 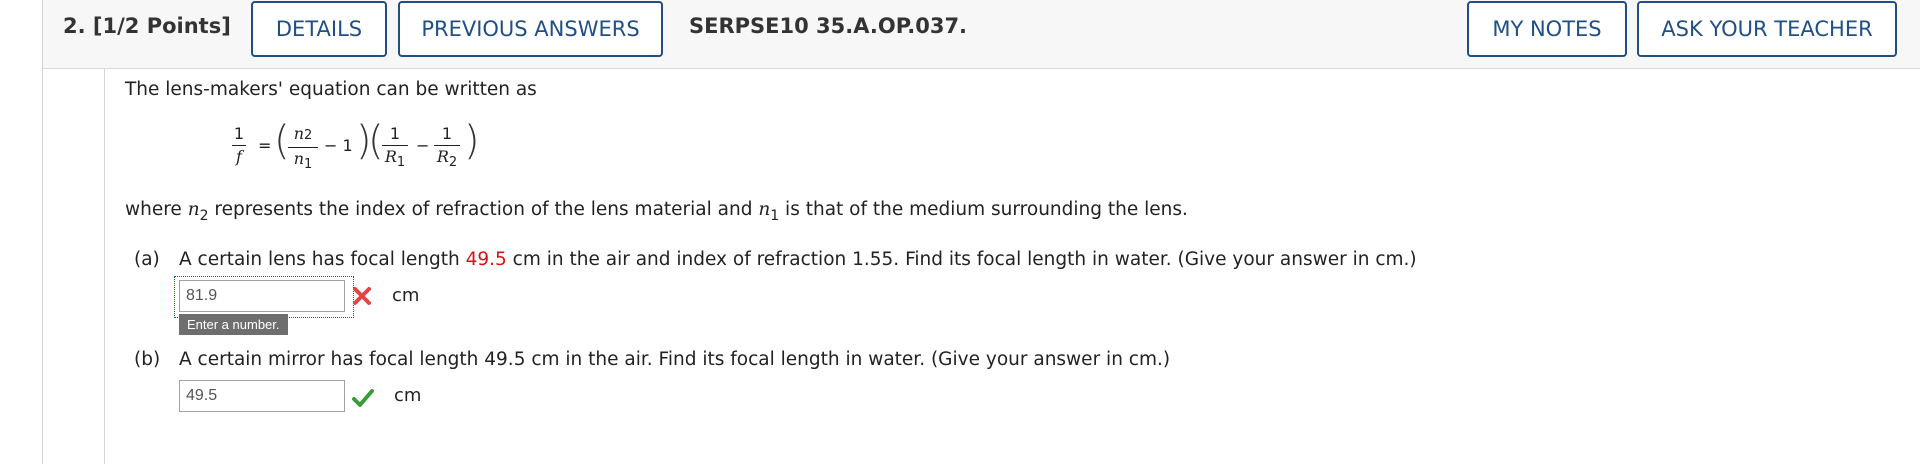 I want to click on r2-subscript: 2, so click(x=453, y=162).